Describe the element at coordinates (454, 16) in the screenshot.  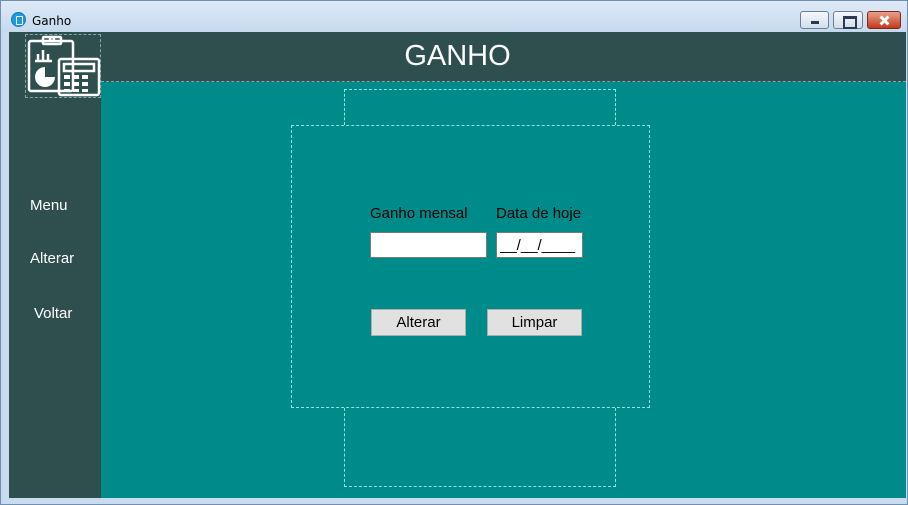
I see `title-bar: Ganho` at that location.